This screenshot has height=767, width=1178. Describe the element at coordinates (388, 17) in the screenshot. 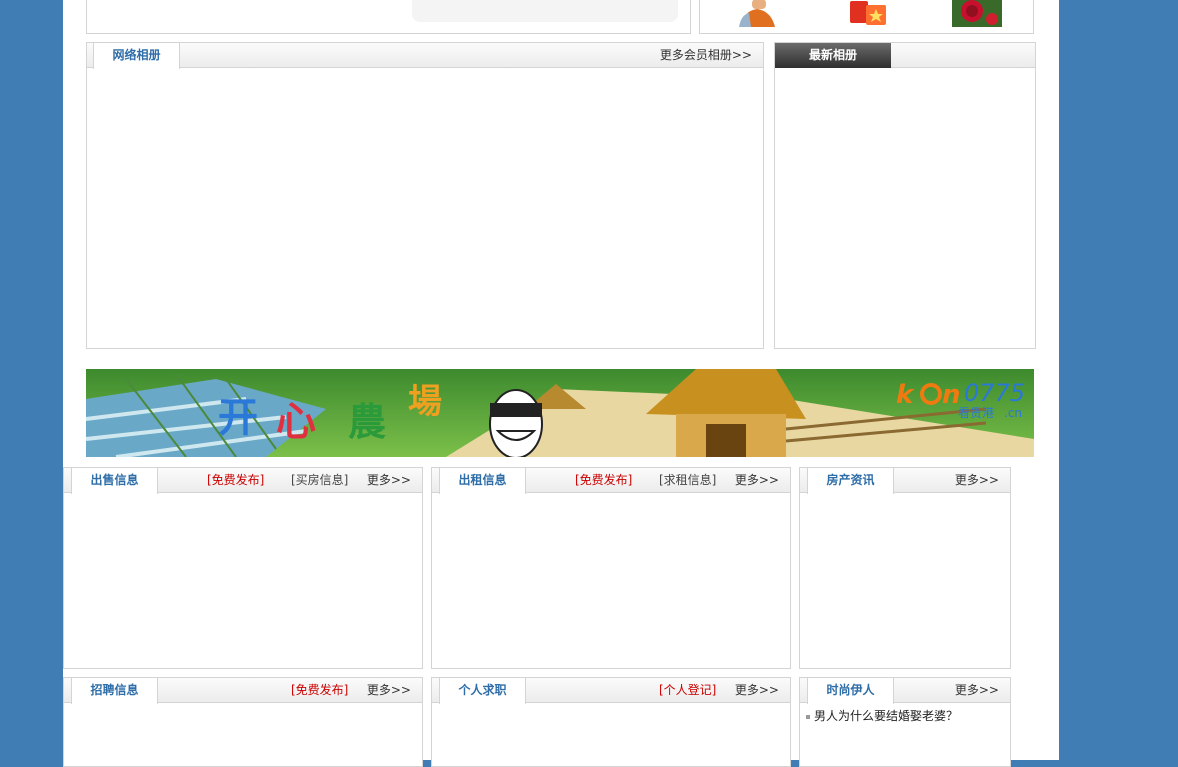

I see `top-left-panel` at that location.